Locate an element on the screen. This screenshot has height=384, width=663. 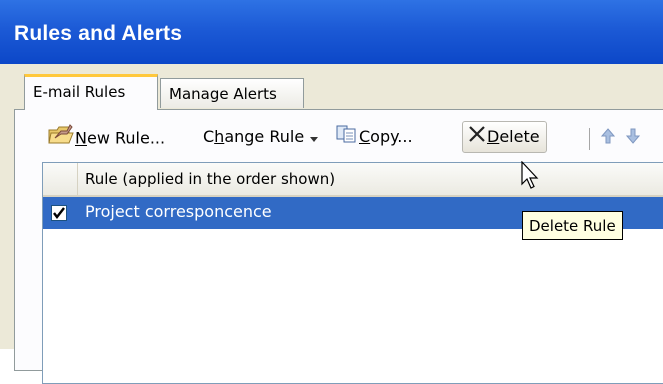
tab-email-rules-label: E-mail Rules is located at coordinates (79, 92).